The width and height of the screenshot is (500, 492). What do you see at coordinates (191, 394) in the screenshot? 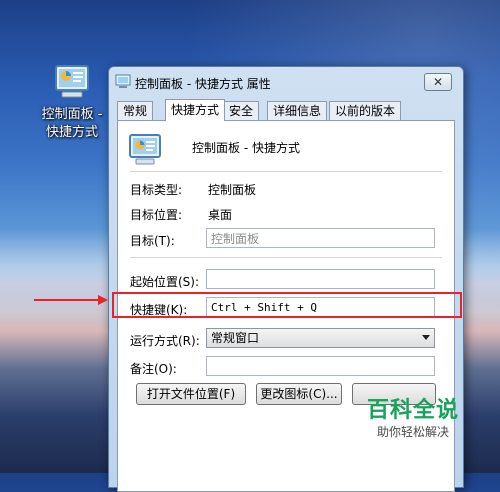
I see `open-file-location-button: 打开文件位置(F)` at bounding box center [191, 394].